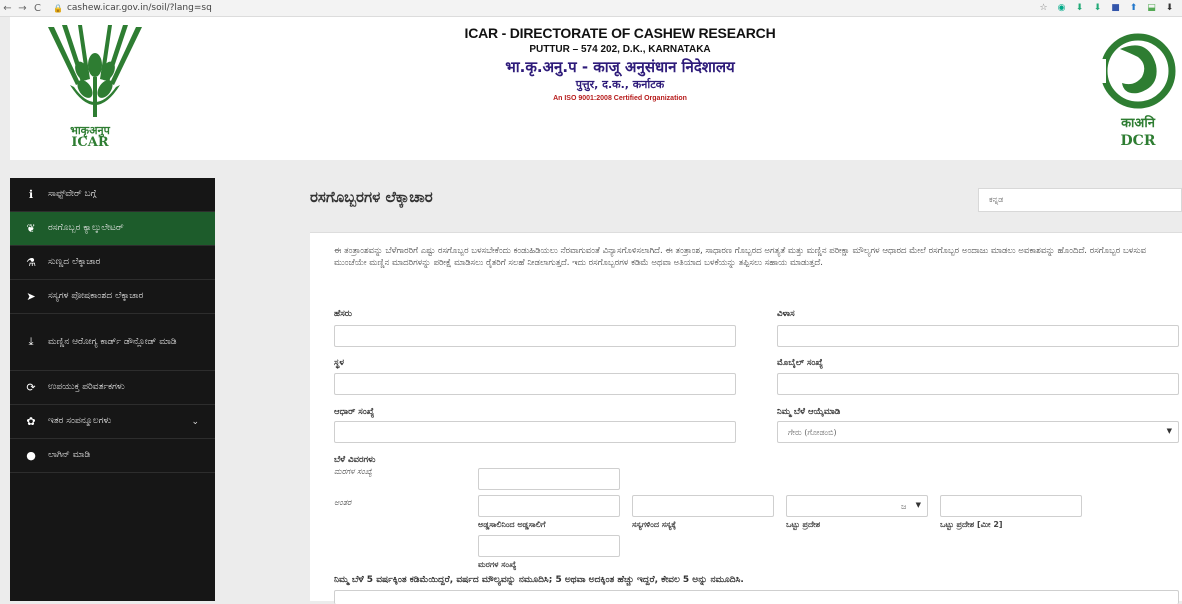 Image resolution: width=1182 pixels, height=604 pixels. What do you see at coordinates (549, 479) in the screenshot?
I see `trees-count-field` at bounding box center [549, 479].